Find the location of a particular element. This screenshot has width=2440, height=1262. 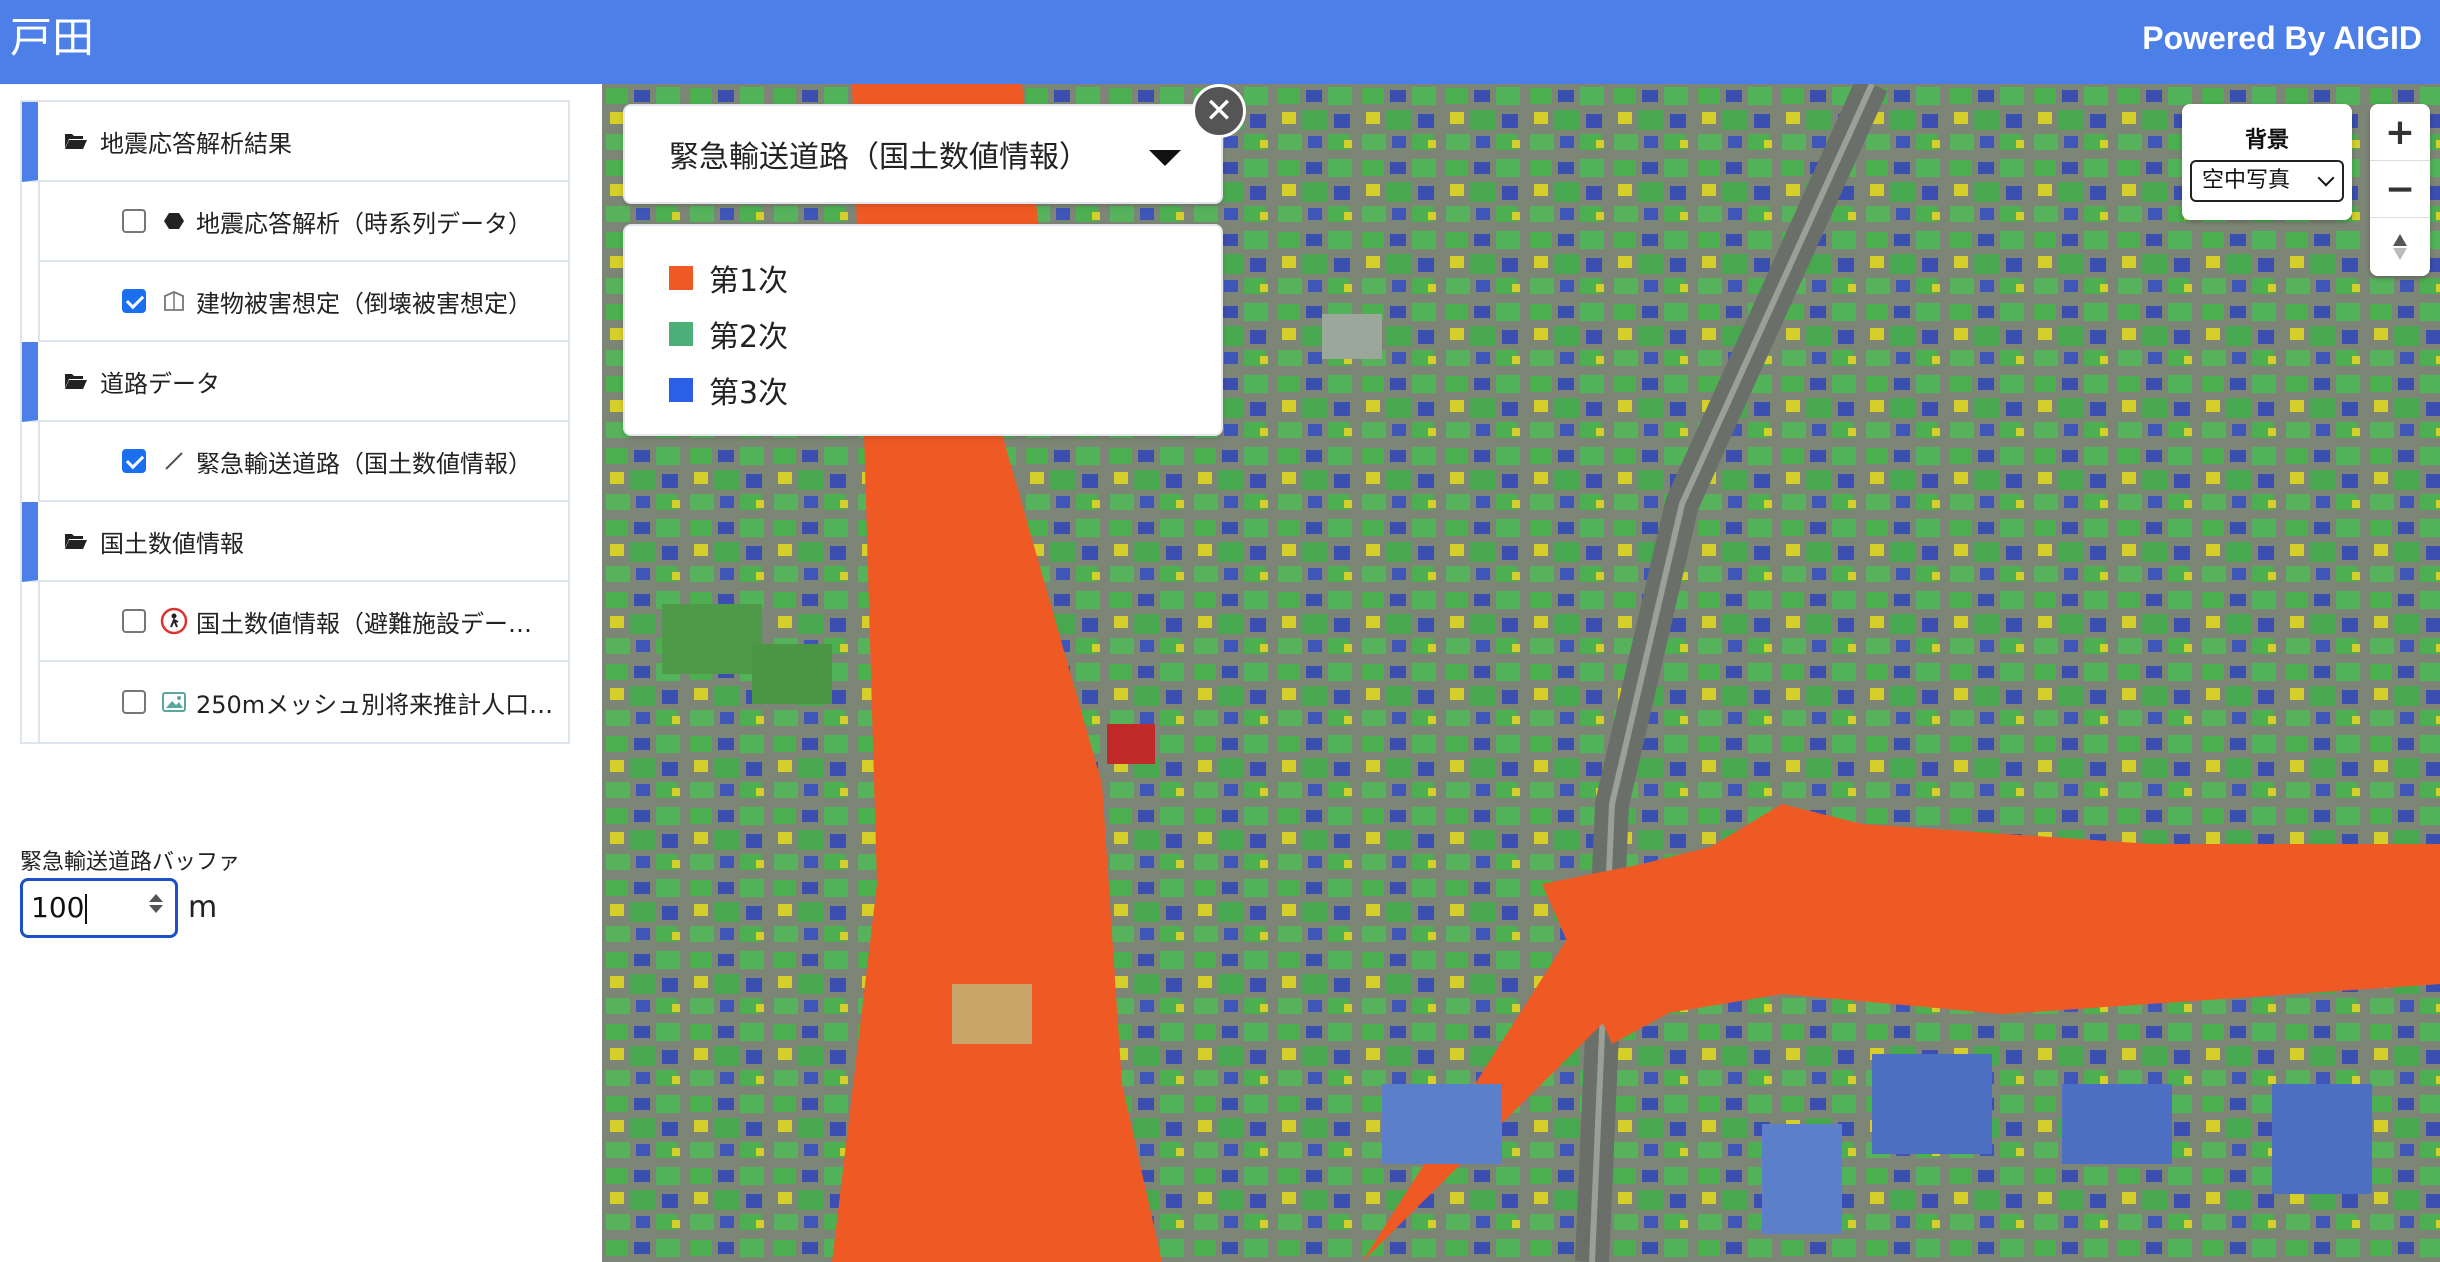

app-title: 戸田 is located at coordinates (52, 37).